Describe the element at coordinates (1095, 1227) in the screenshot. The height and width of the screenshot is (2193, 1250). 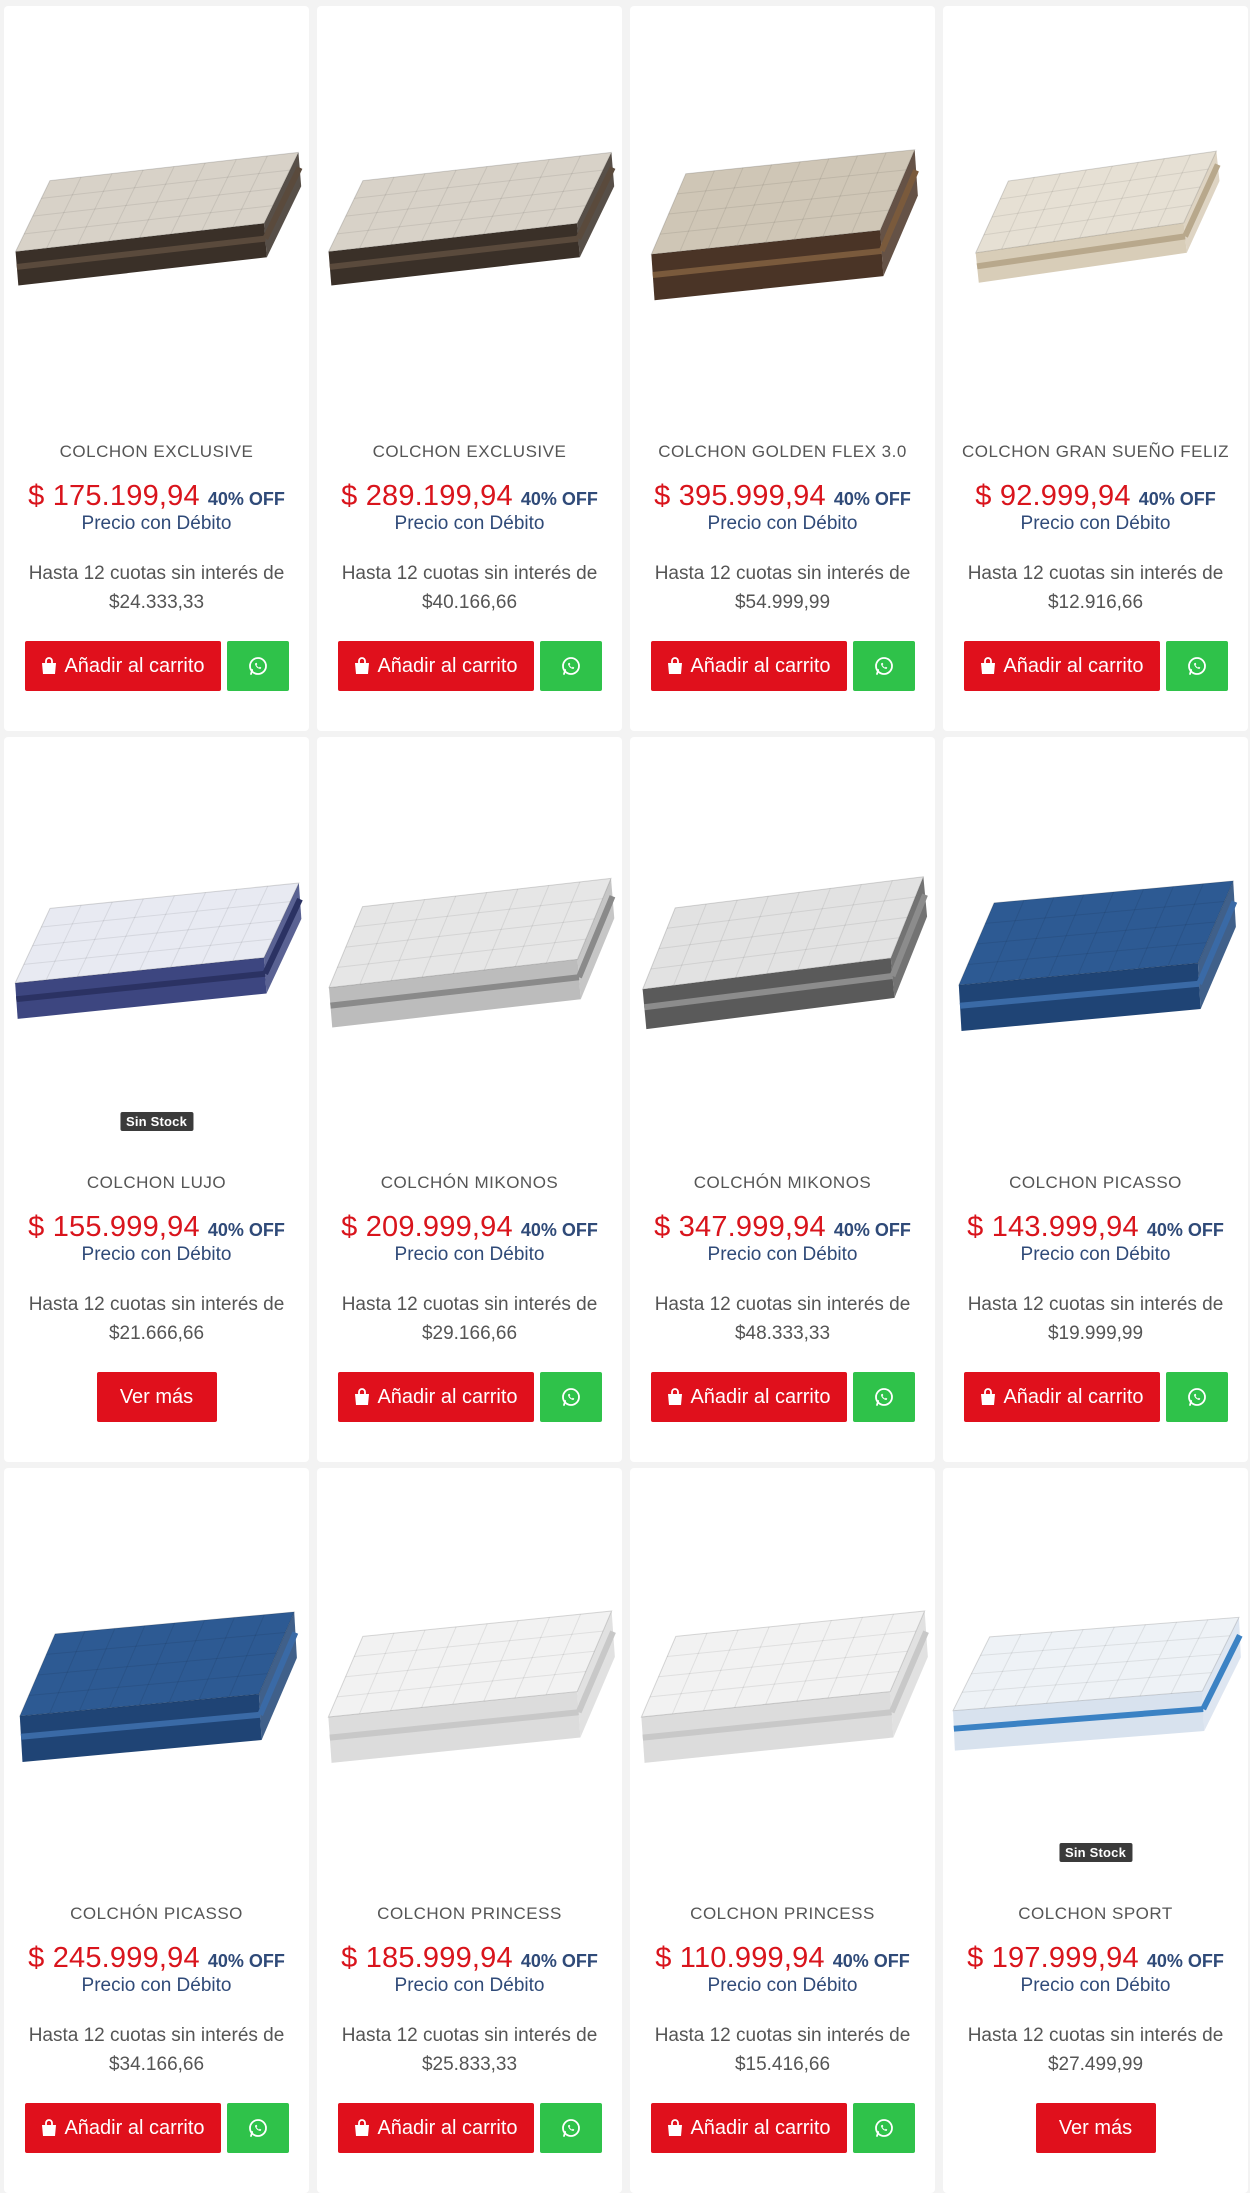
I see `price-row: $ 143.999,94 40% OFF` at that location.